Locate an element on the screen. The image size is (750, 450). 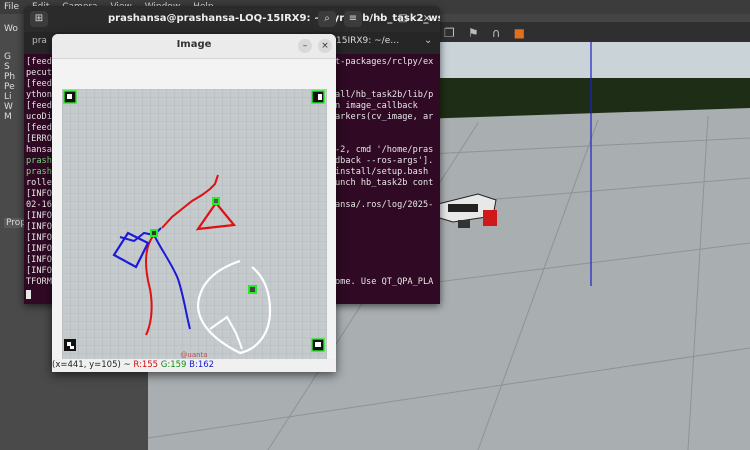
terminal-line: 02-16 is located at coordinates (39, 205).